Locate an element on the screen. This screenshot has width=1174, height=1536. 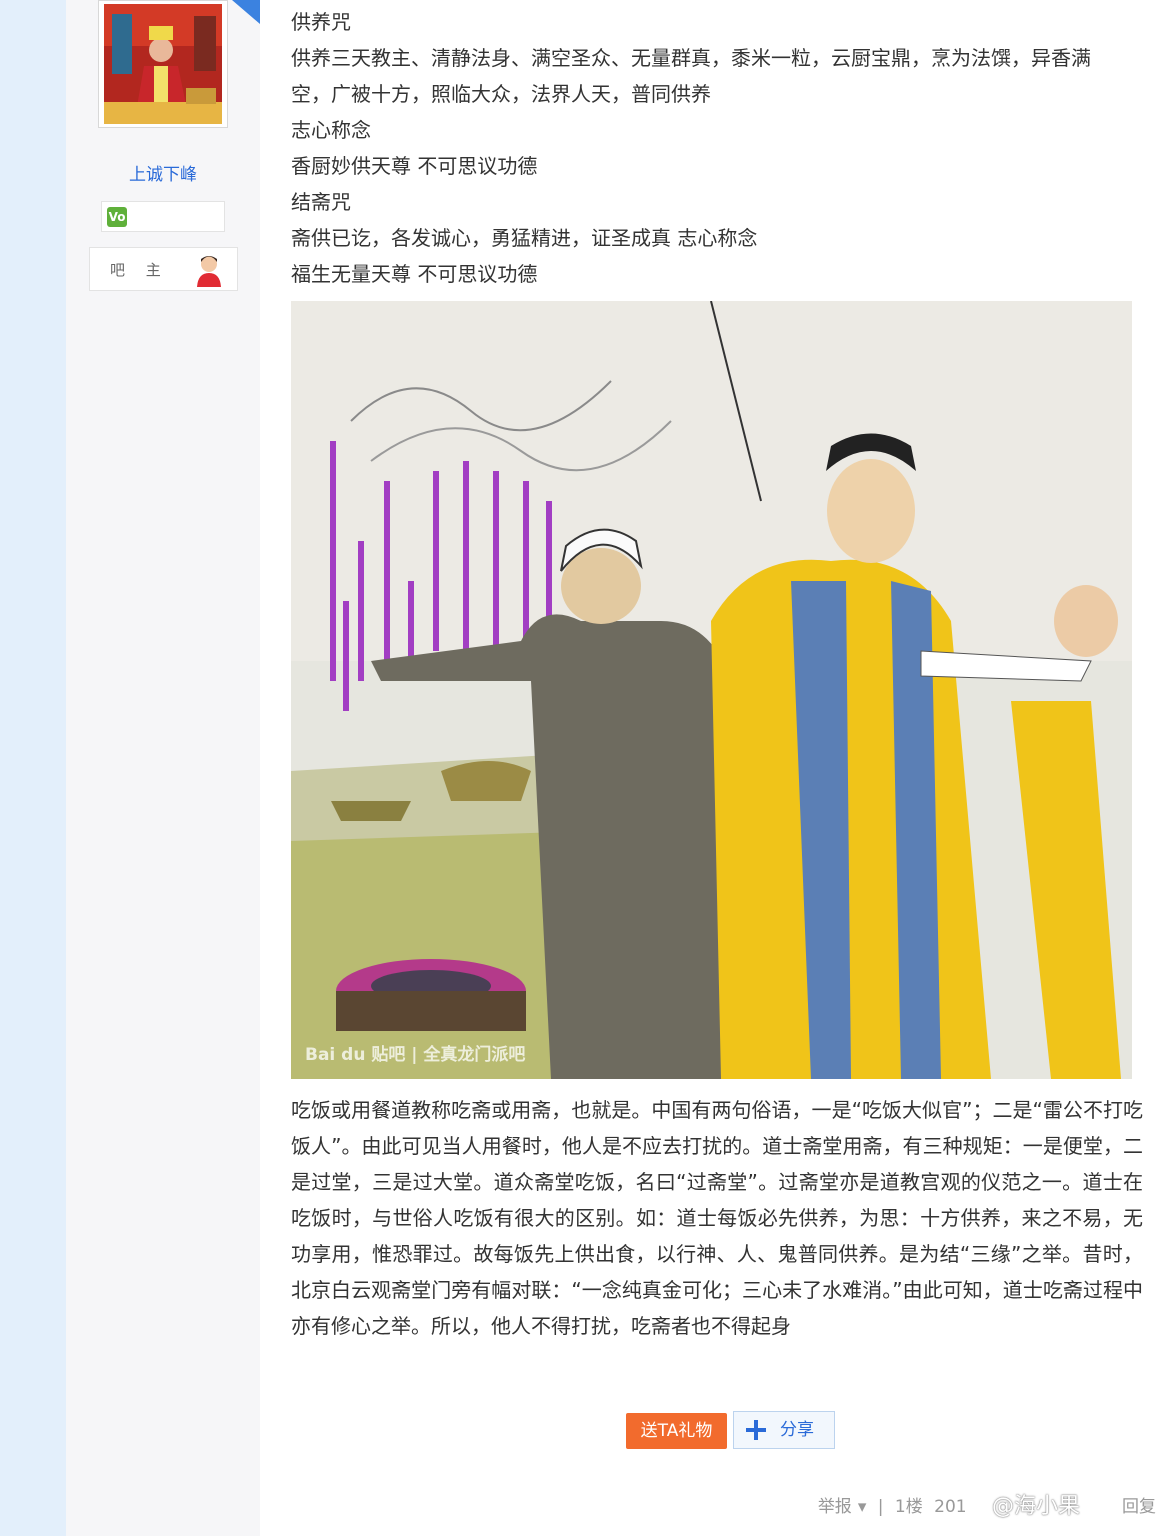
post-line: 空，广被十方，照临大众，法界人天，普同供养 is located at coordinates (501, 94).